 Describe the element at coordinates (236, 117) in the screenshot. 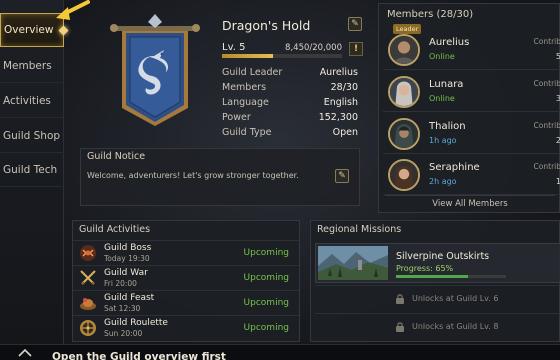

I see `stat-key: Power` at that location.